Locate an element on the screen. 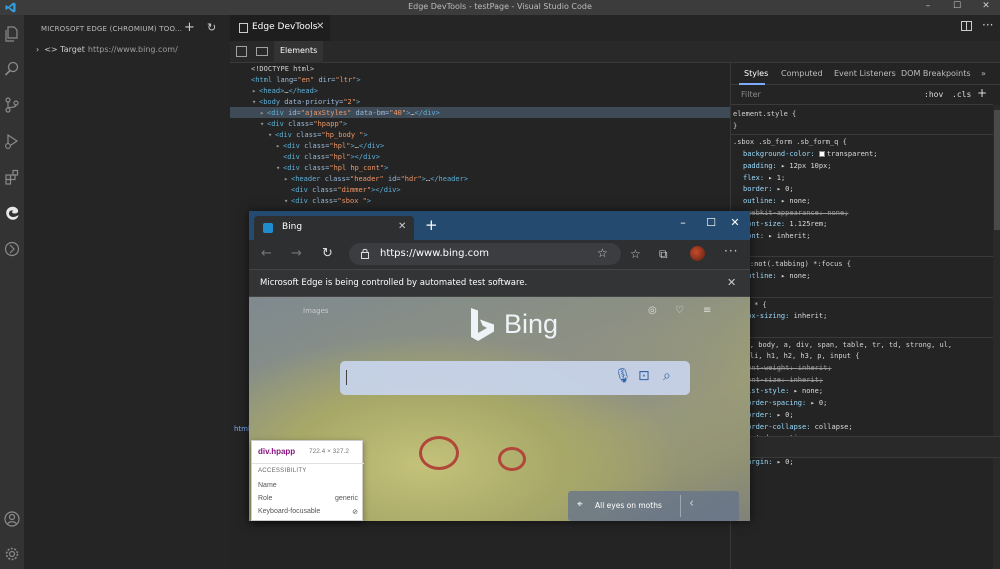 This screenshot has width=1000, height=569. extensions-icon is located at coordinates (12, 177).